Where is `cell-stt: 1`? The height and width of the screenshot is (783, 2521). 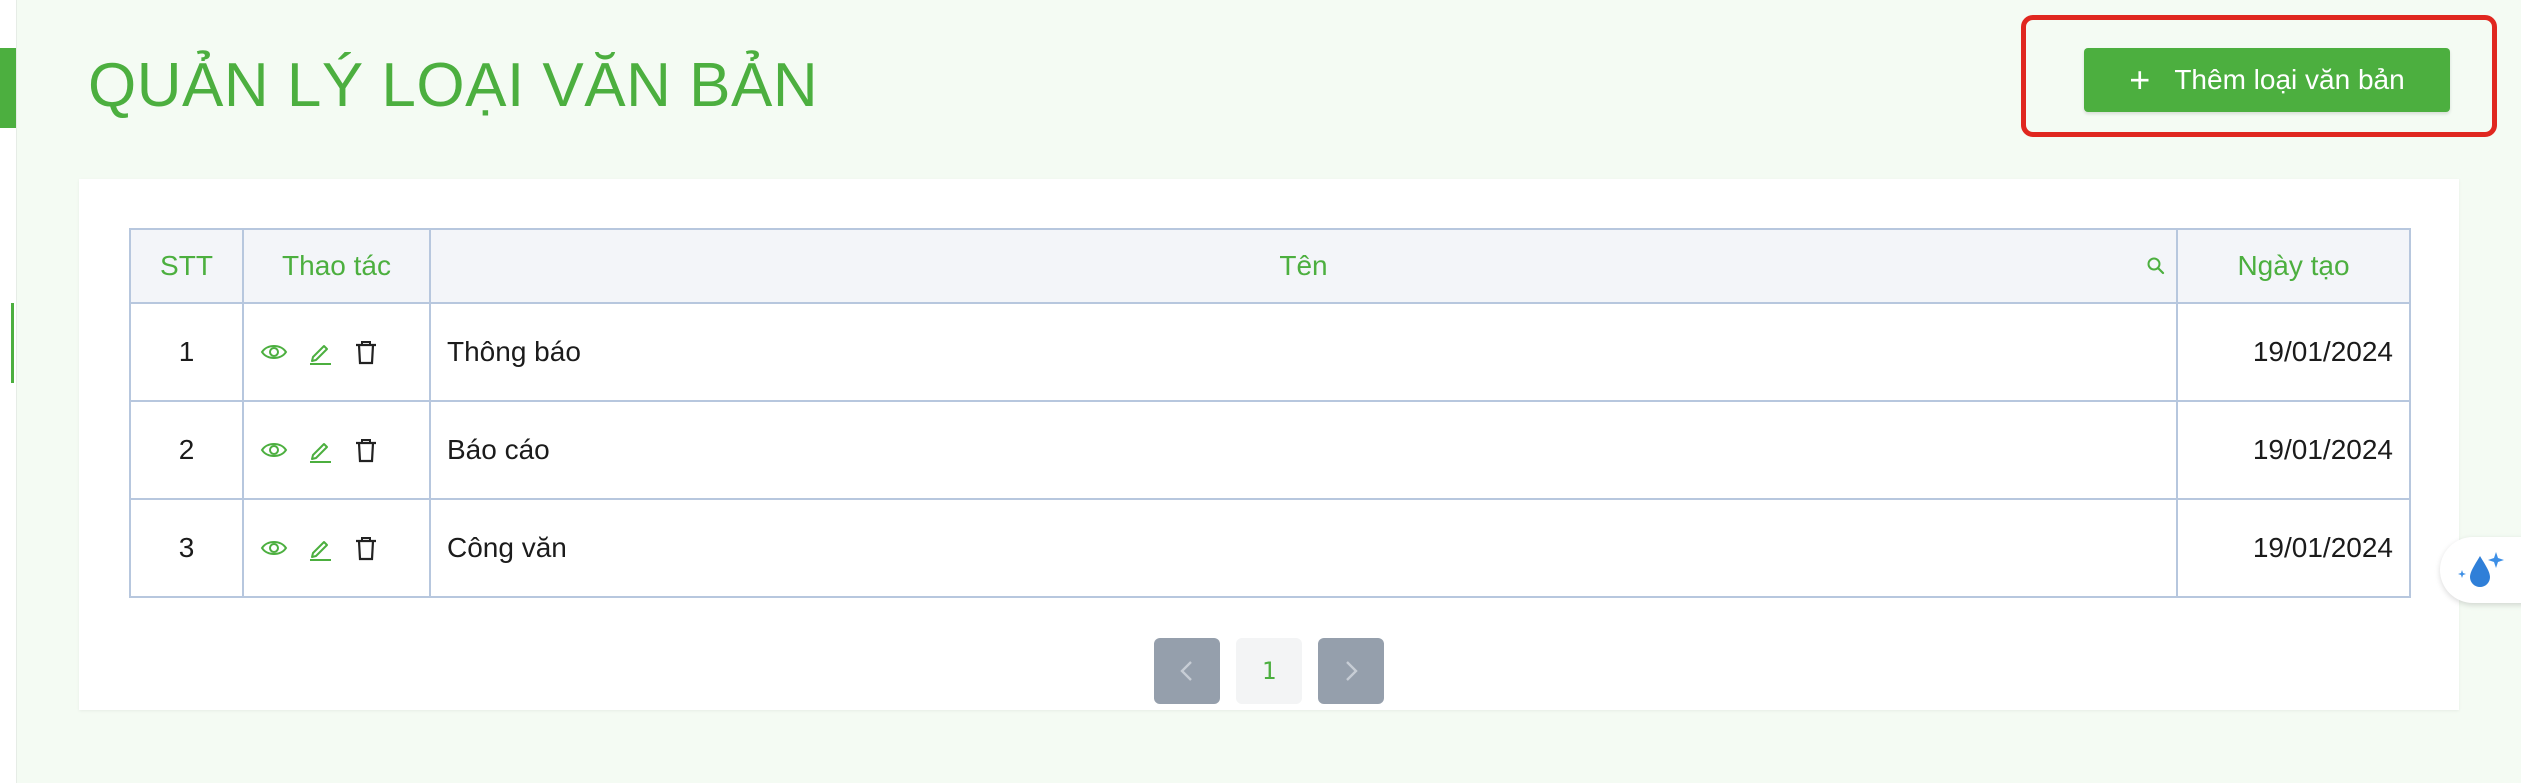 cell-stt: 1 is located at coordinates (186, 352).